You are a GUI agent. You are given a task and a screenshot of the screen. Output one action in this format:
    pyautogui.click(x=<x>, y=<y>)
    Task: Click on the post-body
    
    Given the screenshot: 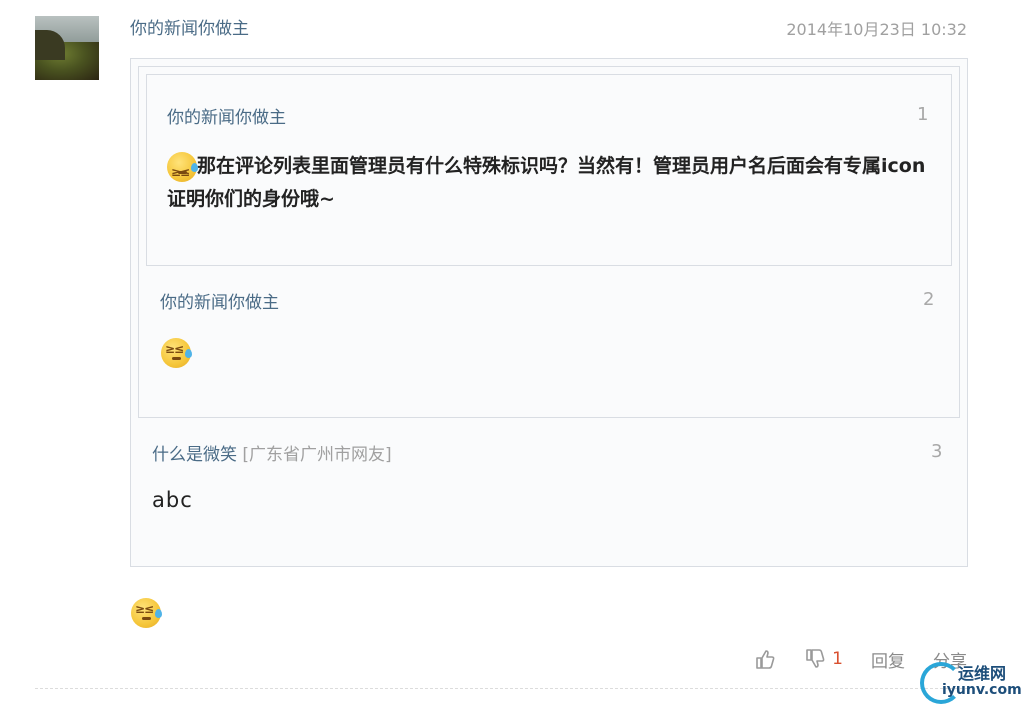 What is the action you would take?
    pyautogui.click(x=146, y=613)
    